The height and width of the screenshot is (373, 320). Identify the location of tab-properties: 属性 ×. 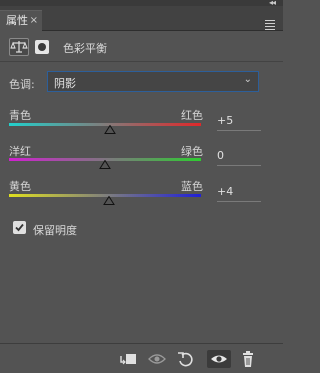
(21, 20).